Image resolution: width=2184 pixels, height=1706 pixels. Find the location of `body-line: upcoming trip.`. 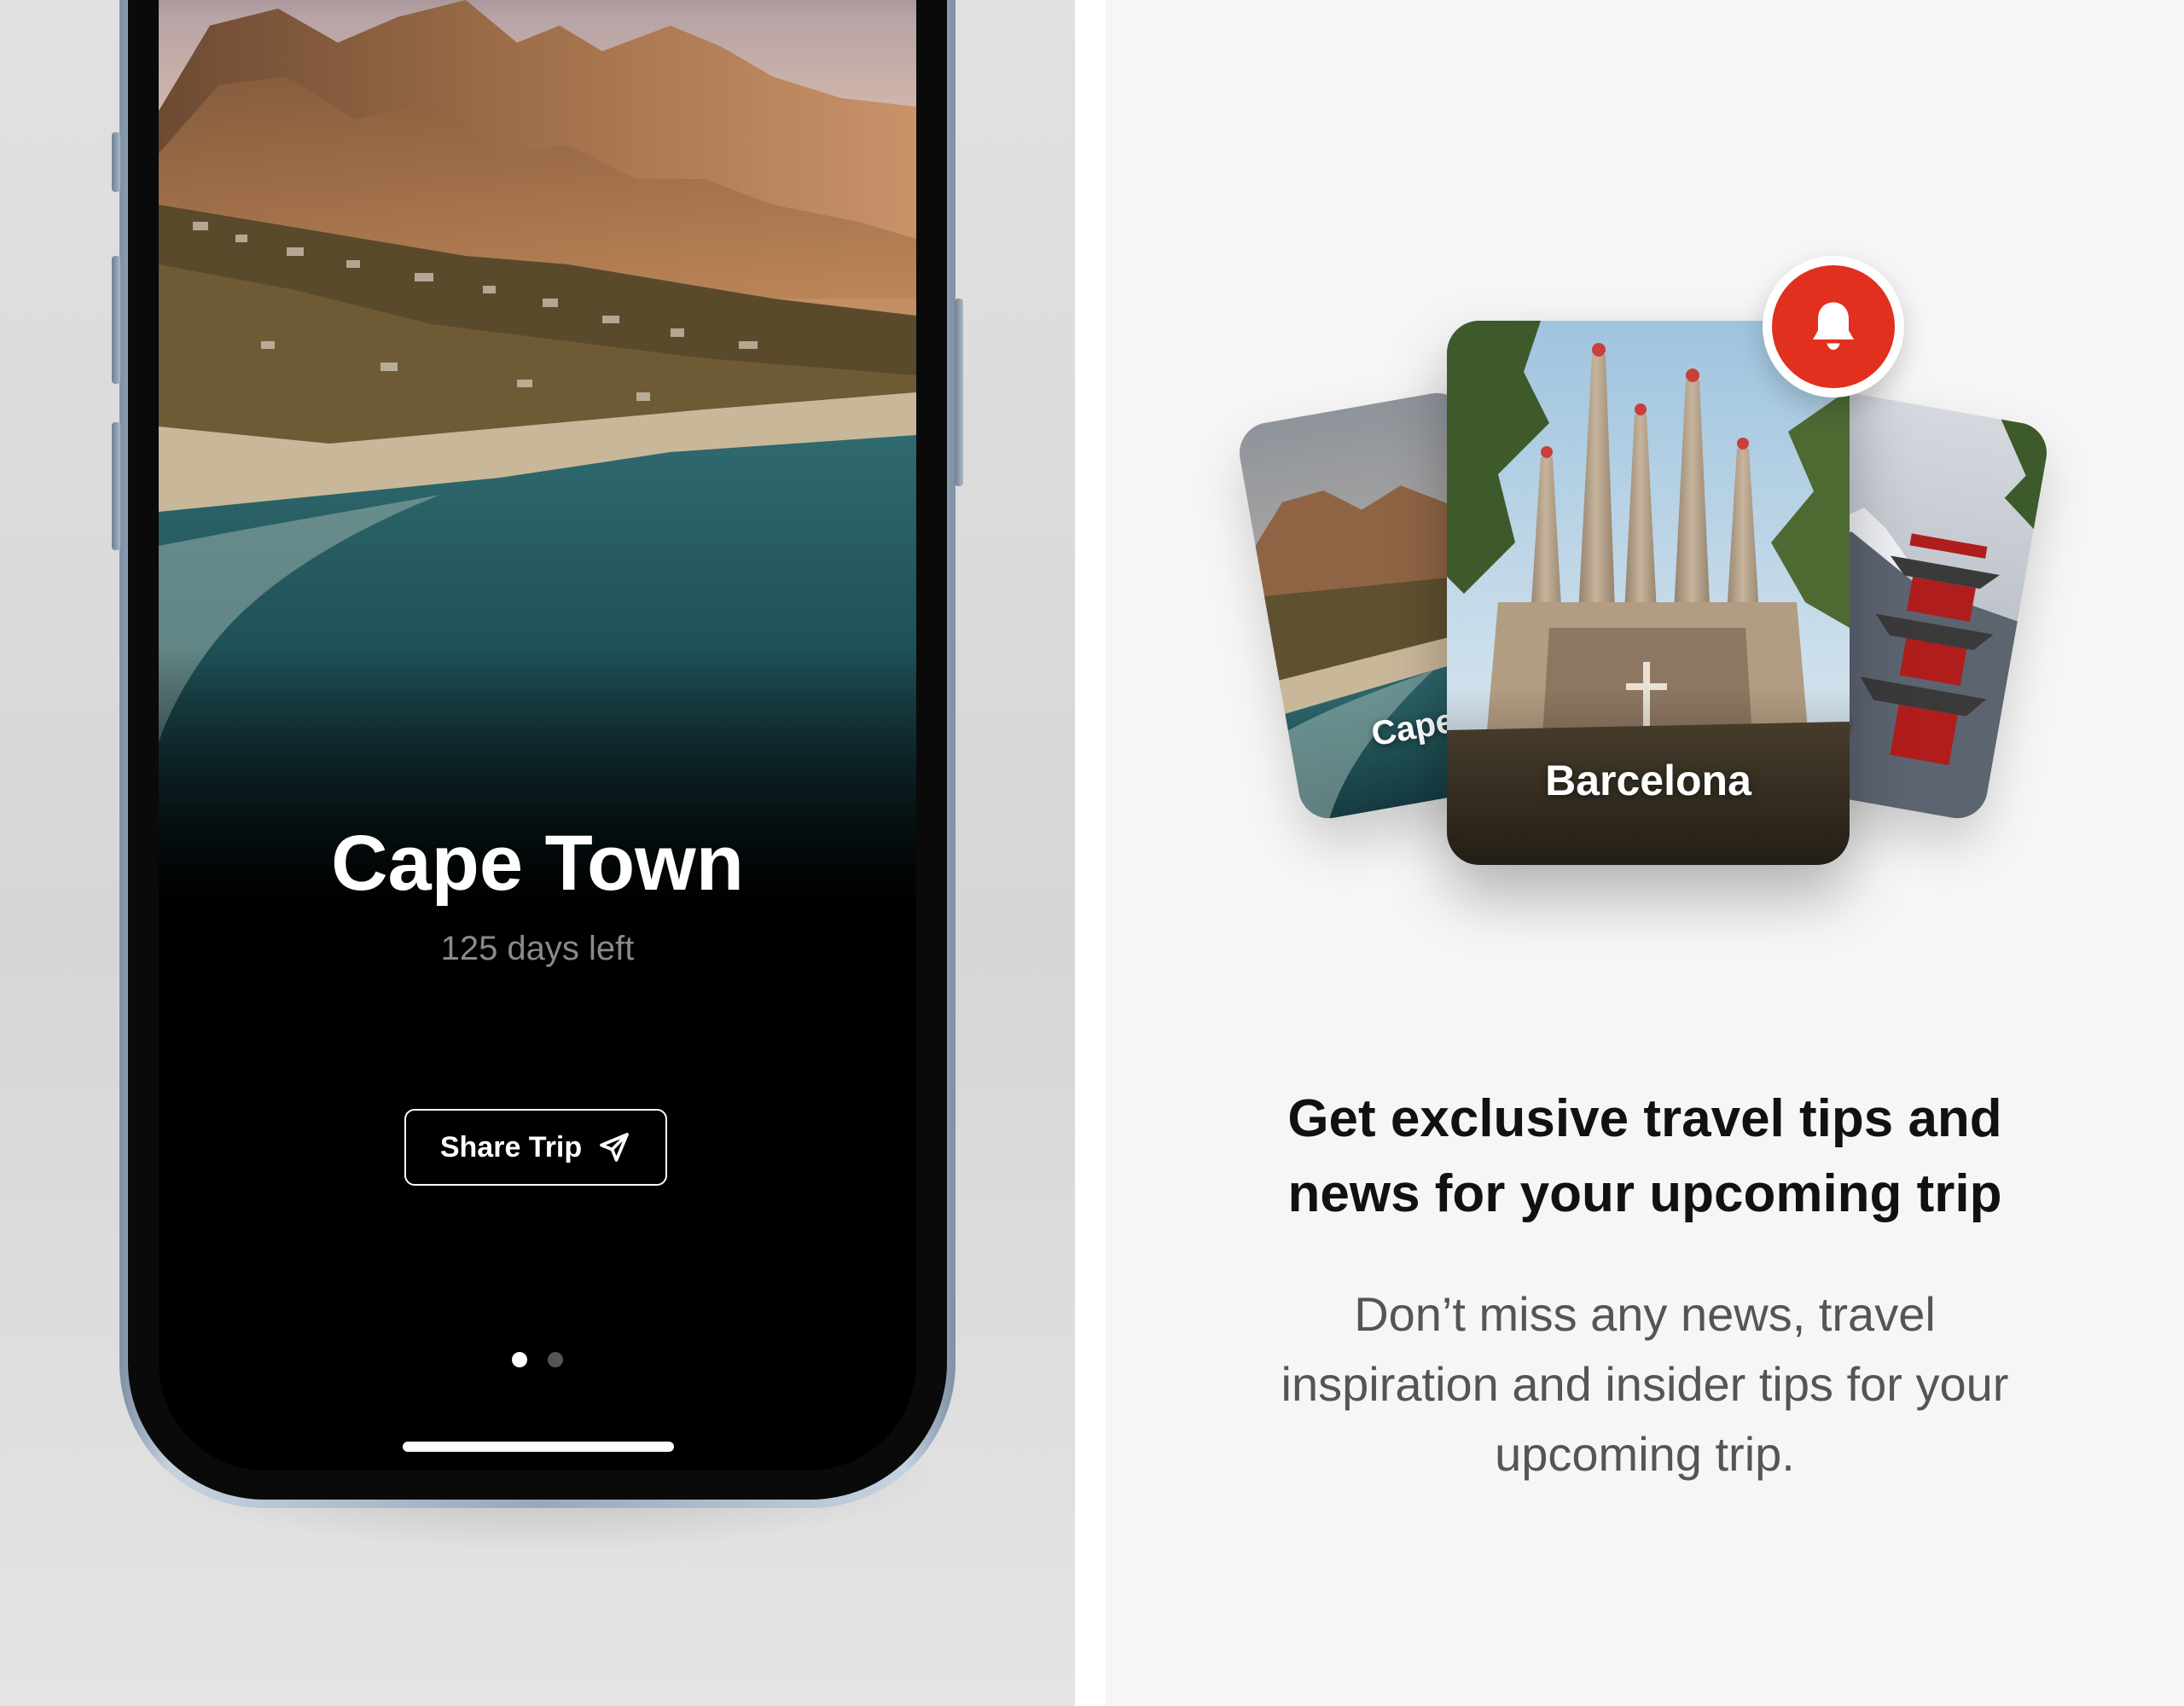

body-line: upcoming trip. is located at coordinates (1645, 1454).